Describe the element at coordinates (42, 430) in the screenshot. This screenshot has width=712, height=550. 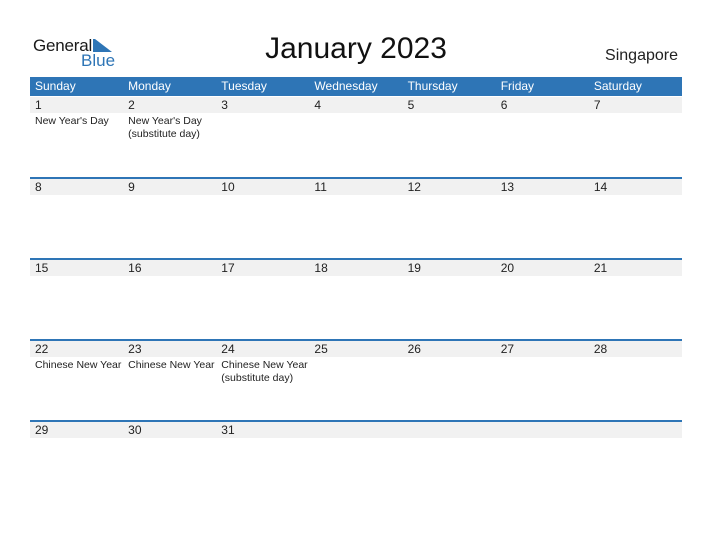
I see `day-number: 29` at that location.